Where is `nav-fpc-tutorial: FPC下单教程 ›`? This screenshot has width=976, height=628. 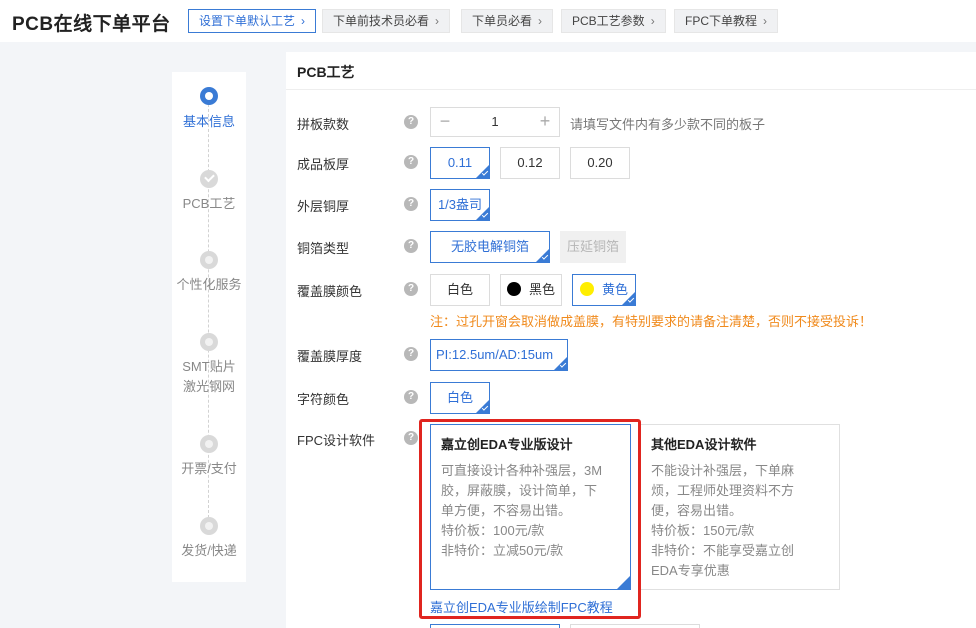 nav-fpc-tutorial: FPC下单教程 › is located at coordinates (726, 21).